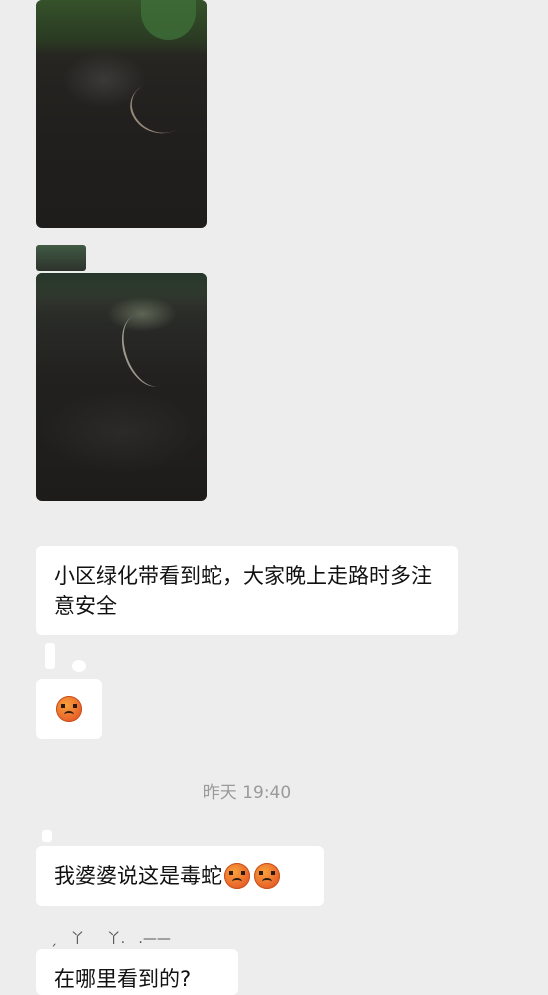 Image resolution: width=548 pixels, height=995 pixels. I want to click on message-bubble-question: 在哪里看到的?, so click(137, 972).